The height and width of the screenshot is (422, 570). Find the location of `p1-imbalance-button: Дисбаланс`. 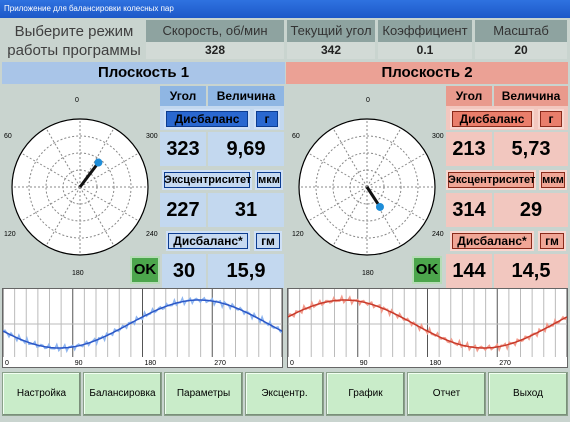

p1-imbalance-button: Дисбаланс is located at coordinates (207, 119).